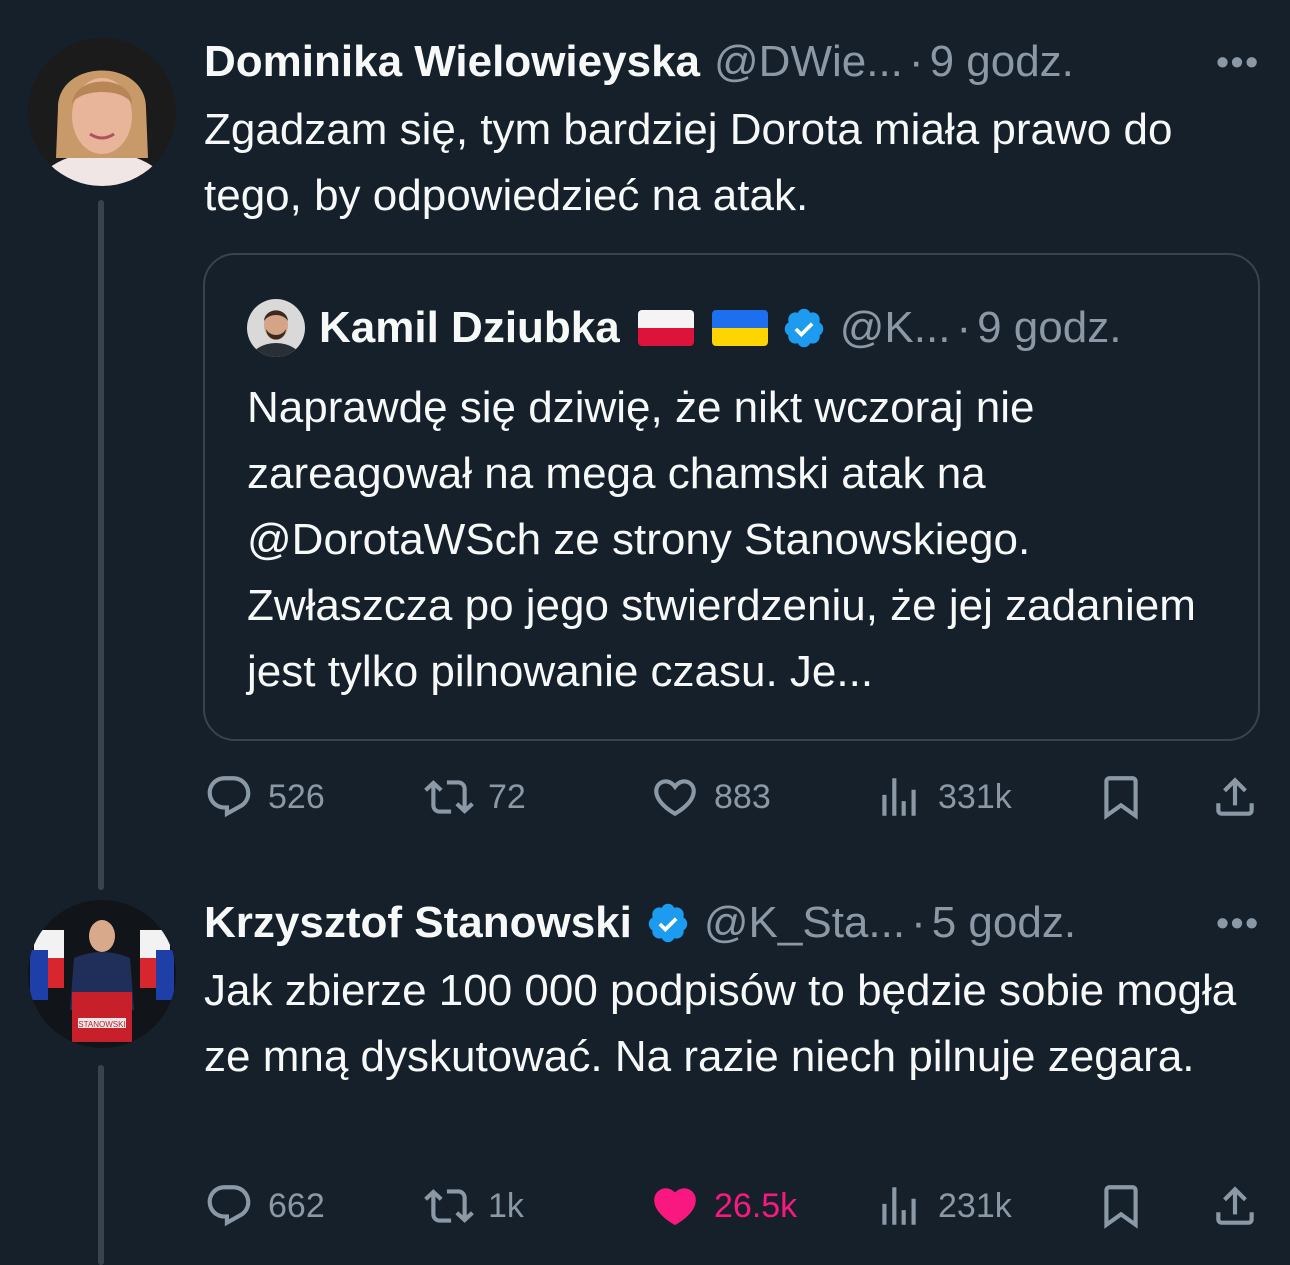  I want to click on timestamp: 9 godz., so click(1002, 62).